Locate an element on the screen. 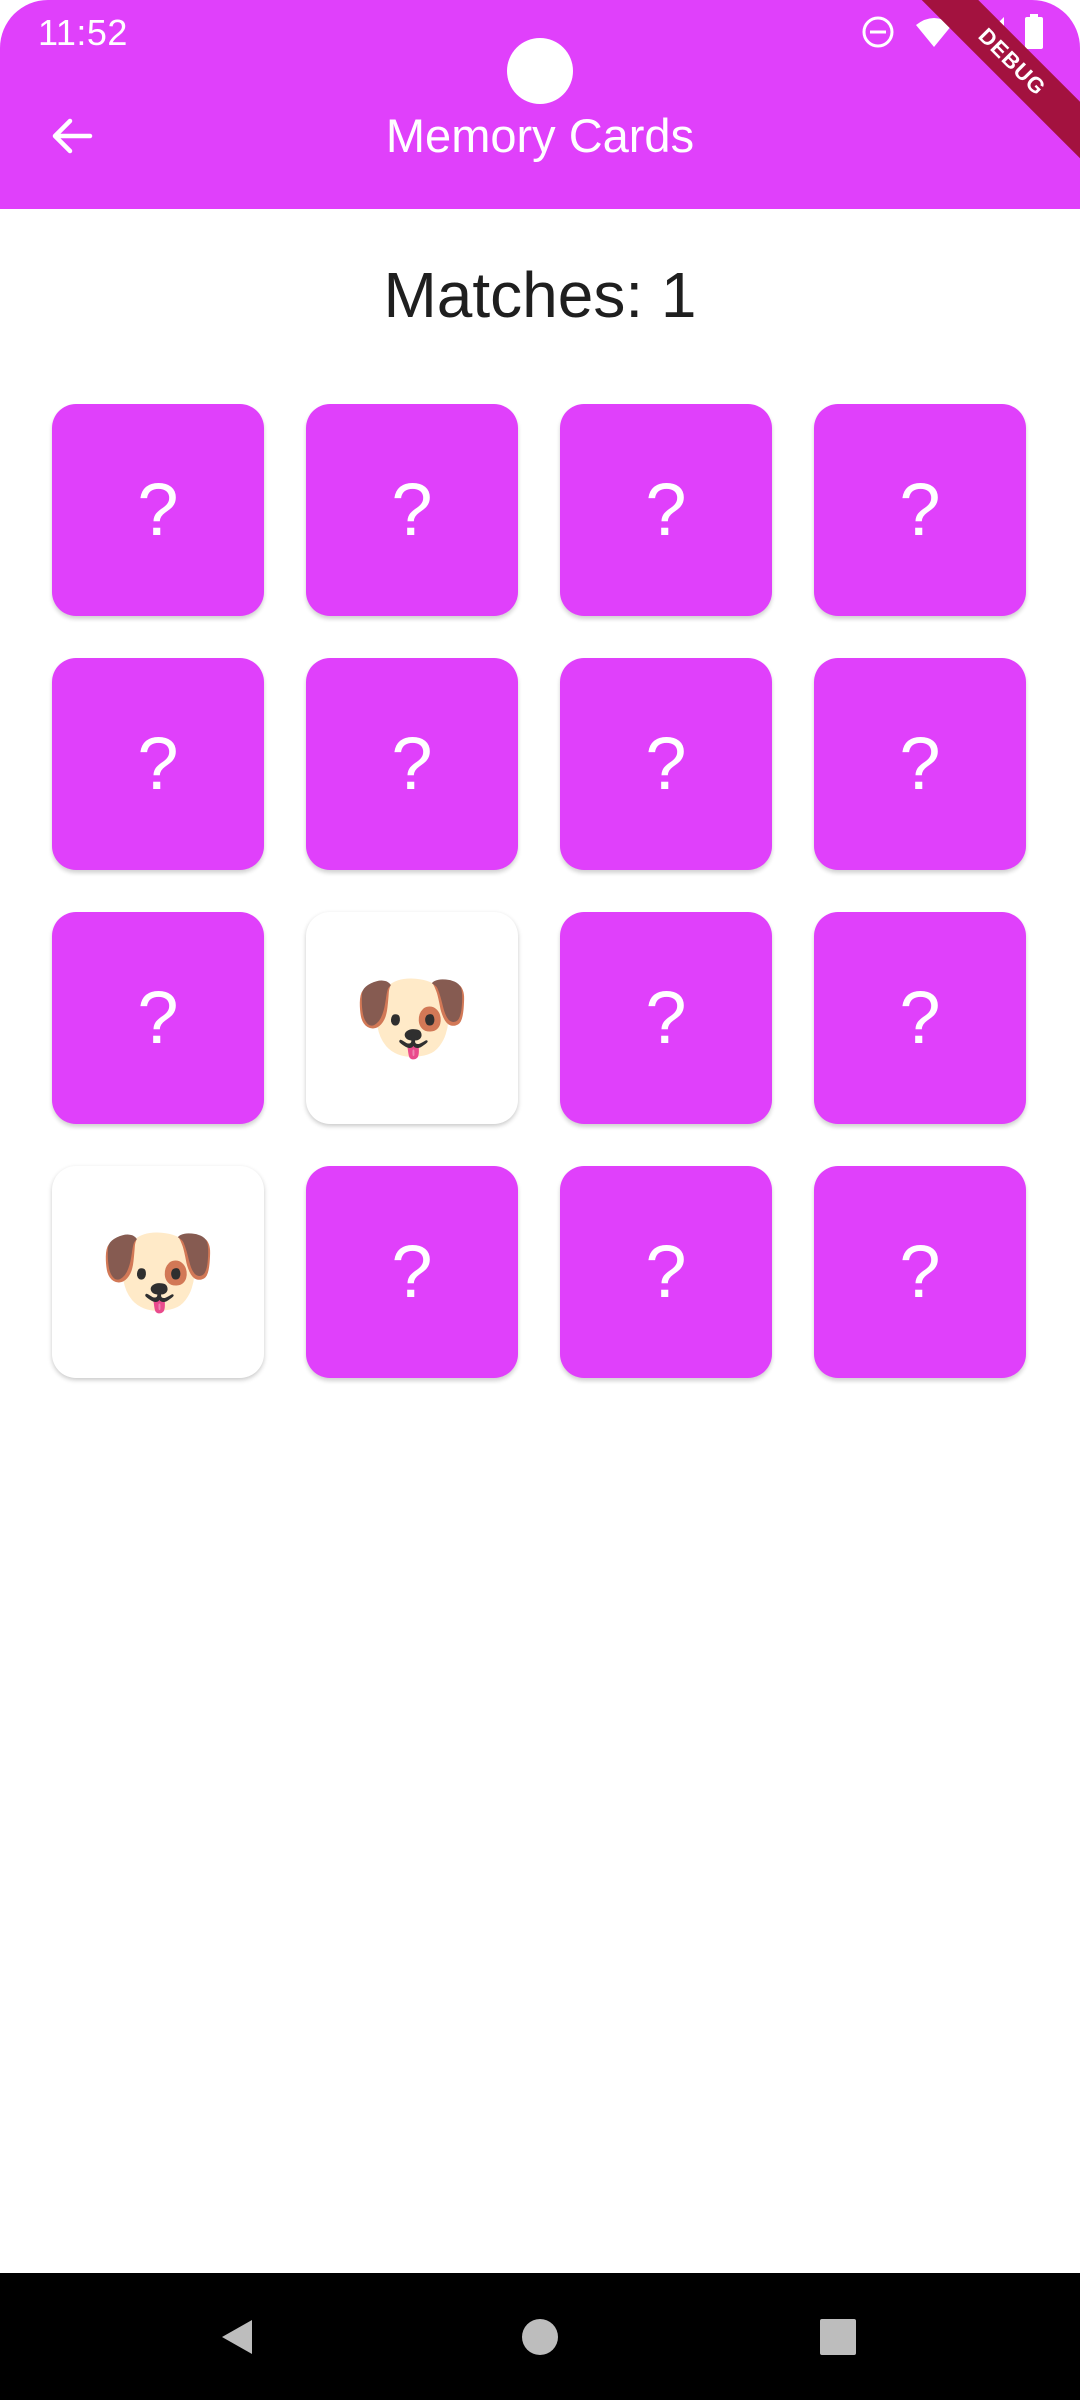  app-title: Memory Cards is located at coordinates (540, 135).